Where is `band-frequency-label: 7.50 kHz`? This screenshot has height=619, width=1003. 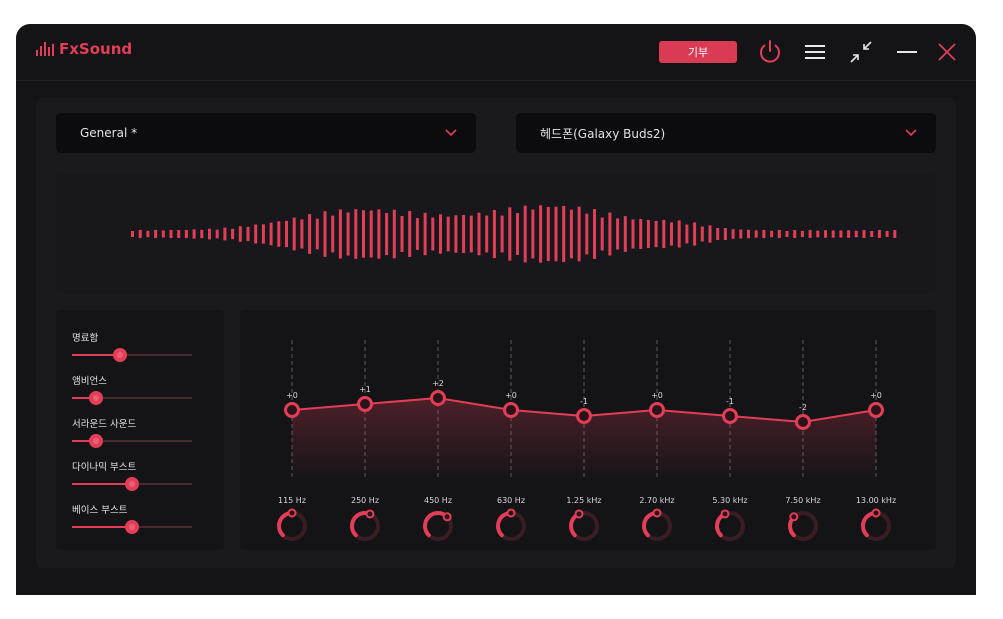 band-frequency-label: 7.50 kHz is located at coordinates (802, 500).